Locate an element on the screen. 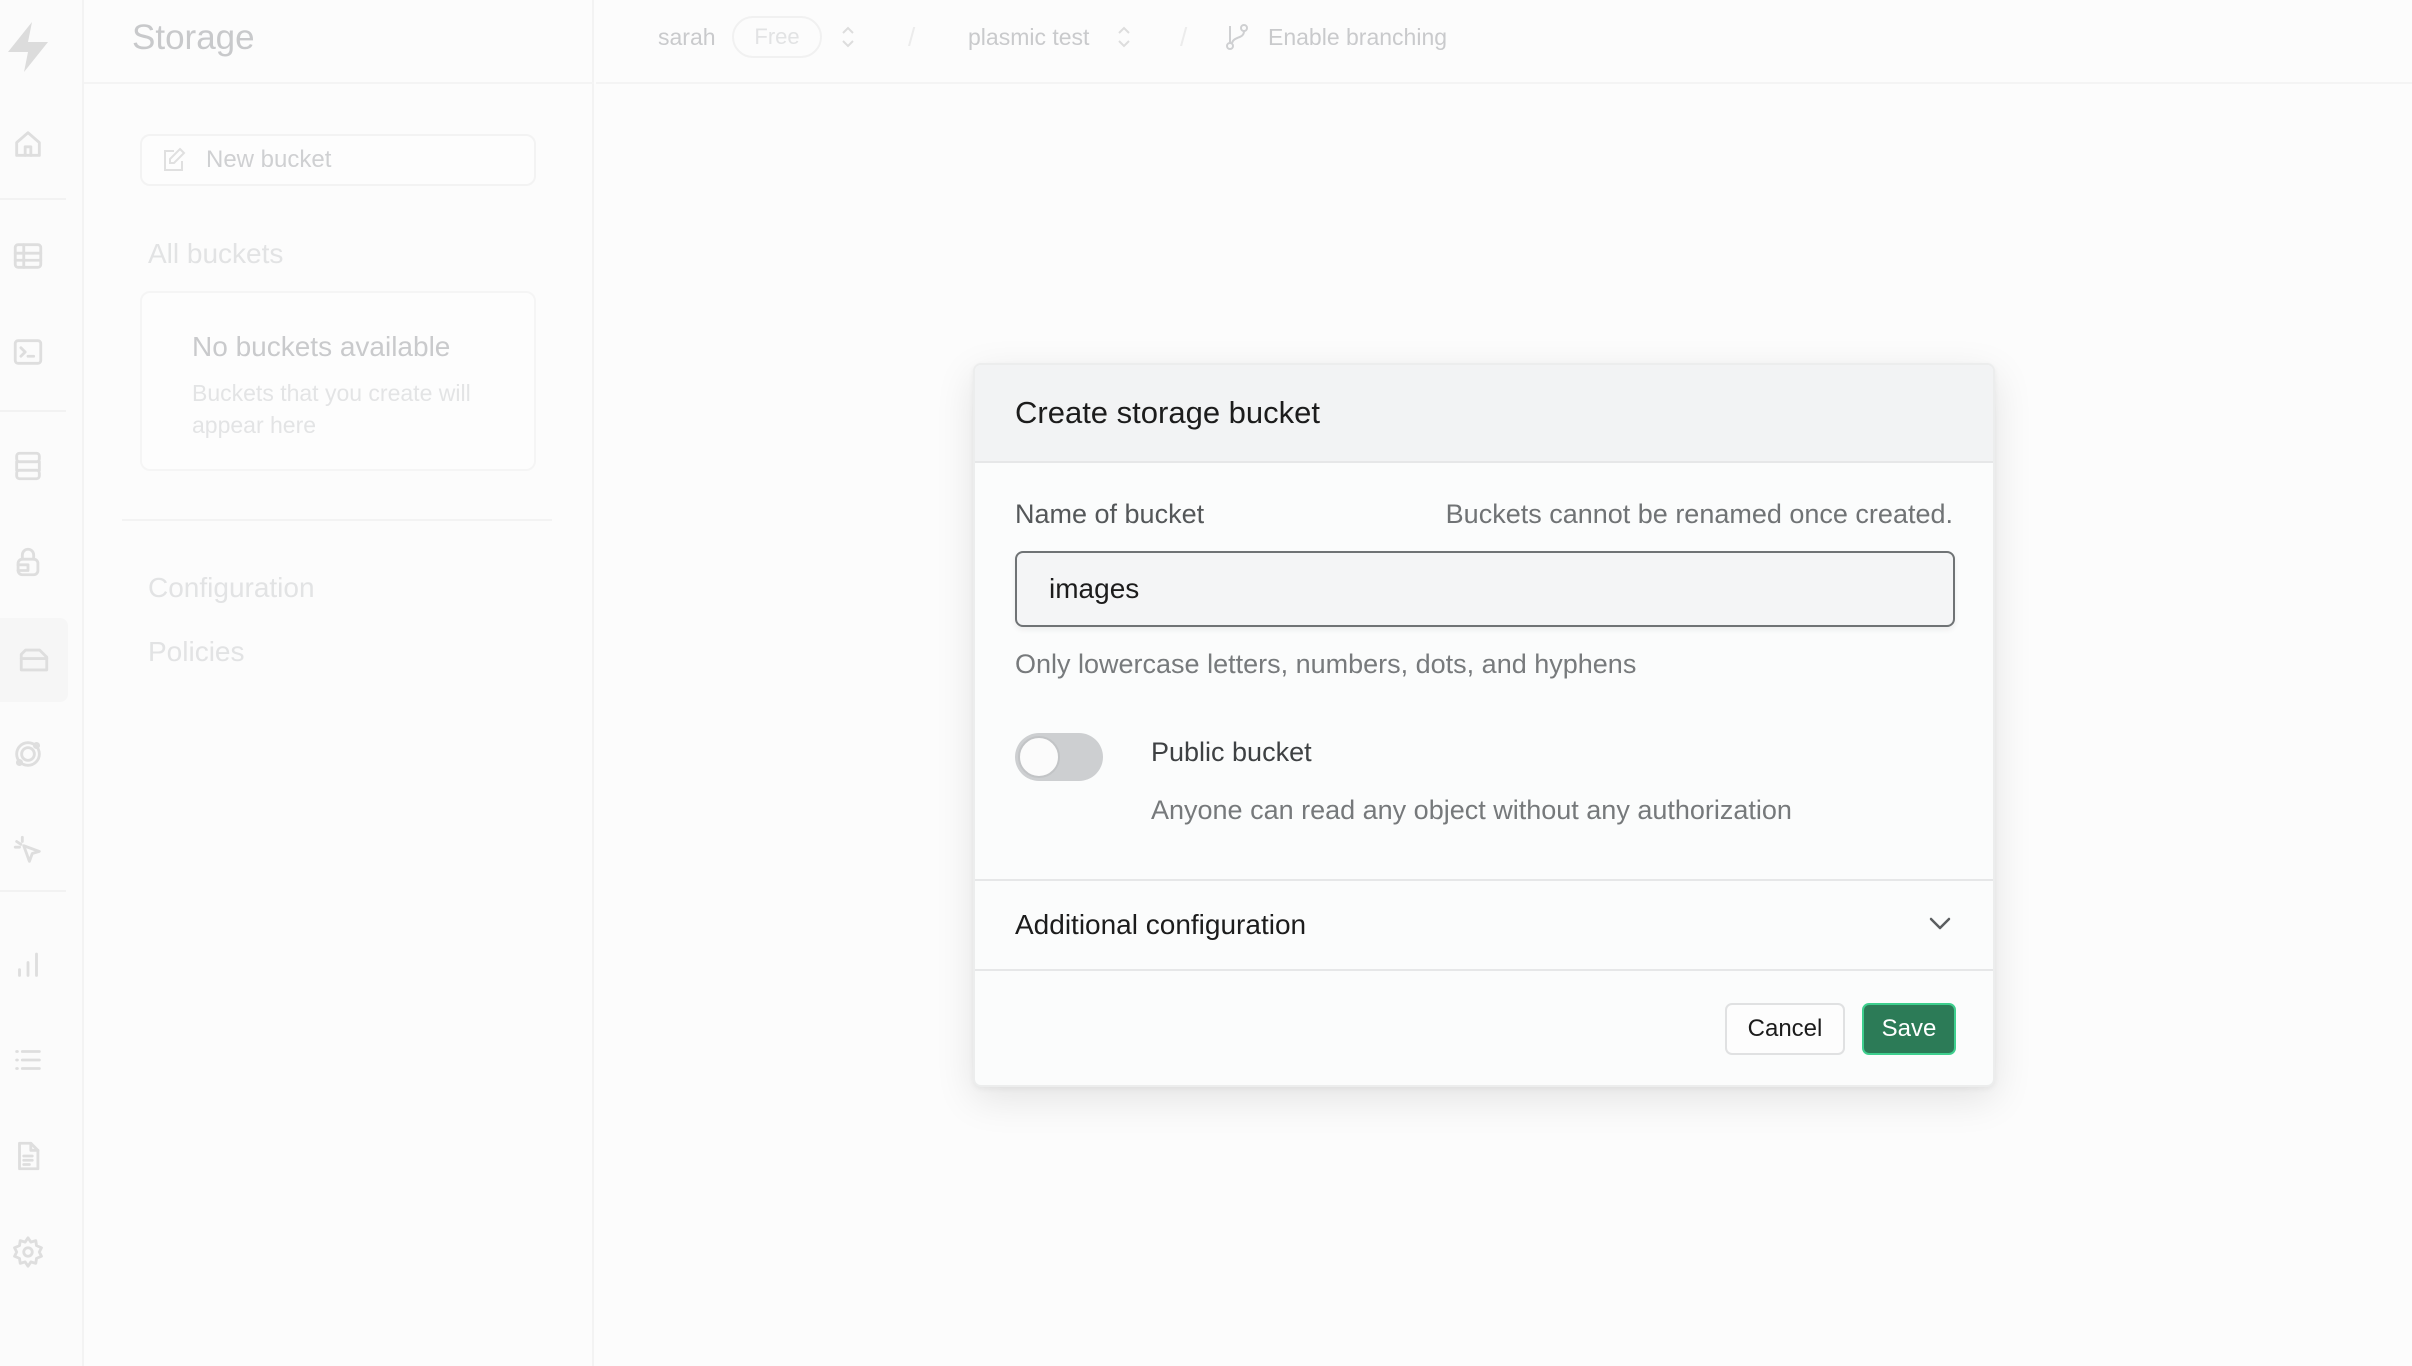 This screenshot has height=1366, width=2412. additional-configuration-label: Additional configuration is located at coordinates (1161, 924).